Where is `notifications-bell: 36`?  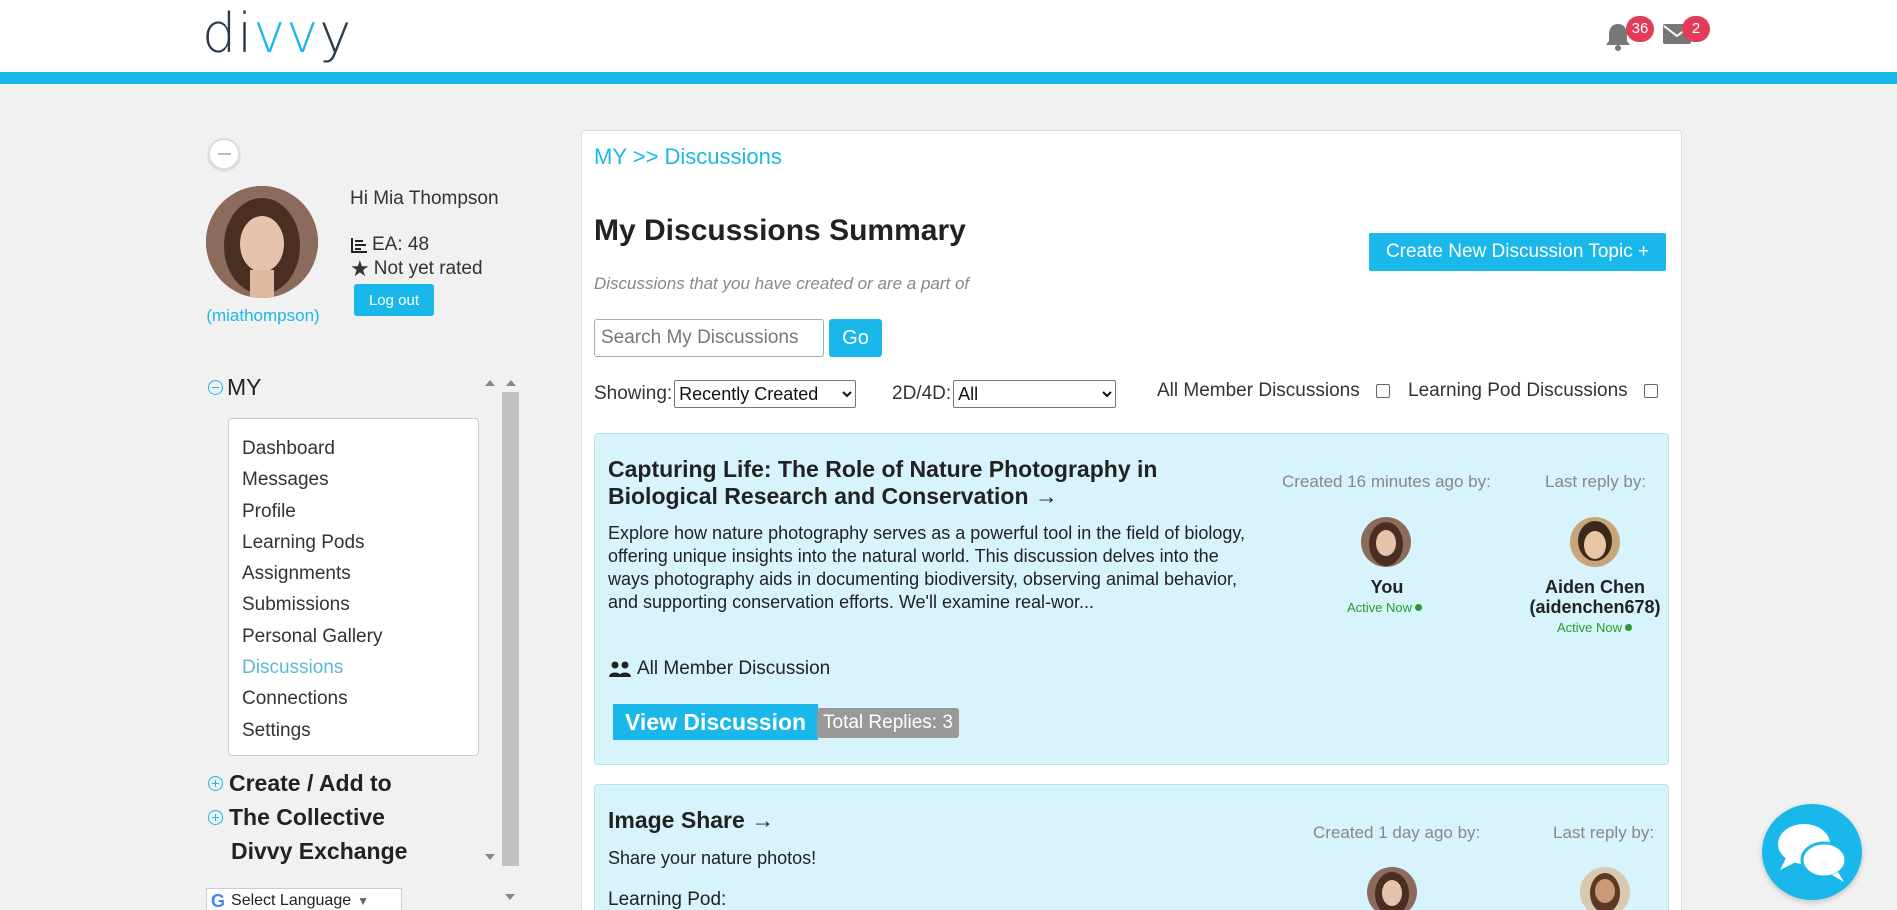
notifications-bell: 36 is located at coordinates (1629, 36).